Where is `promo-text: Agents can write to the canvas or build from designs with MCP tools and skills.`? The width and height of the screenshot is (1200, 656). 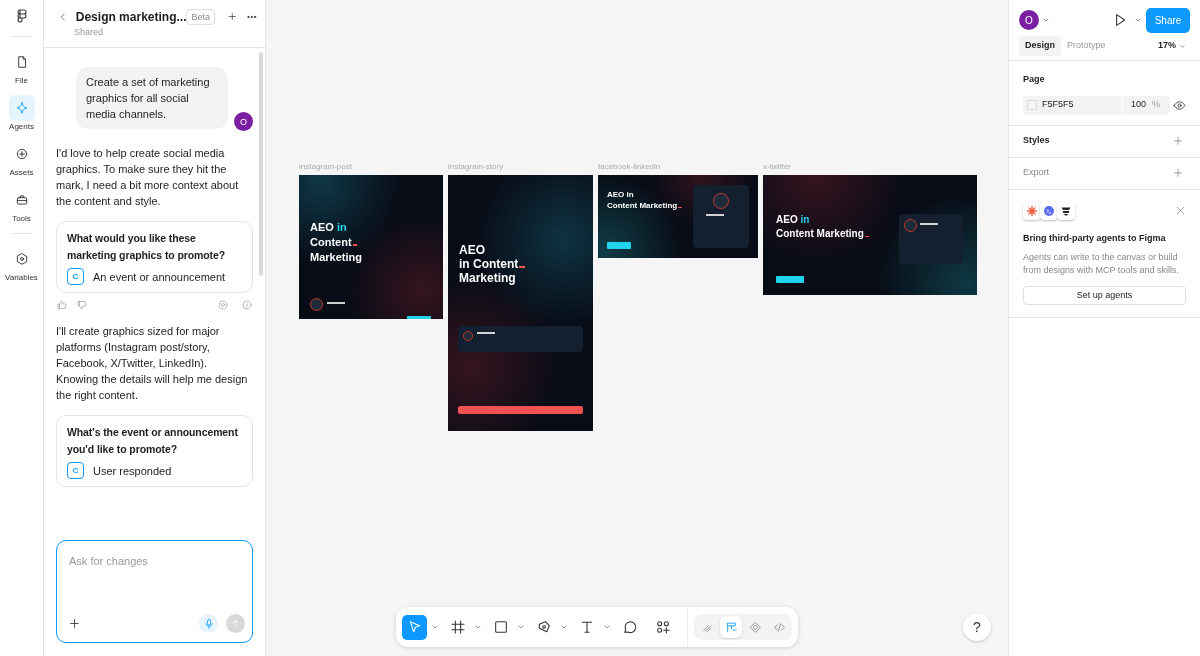 promo-text: Agents can write to the canvas or build from designs with MCP tools and skills. is located at coordinates (1101, 264).